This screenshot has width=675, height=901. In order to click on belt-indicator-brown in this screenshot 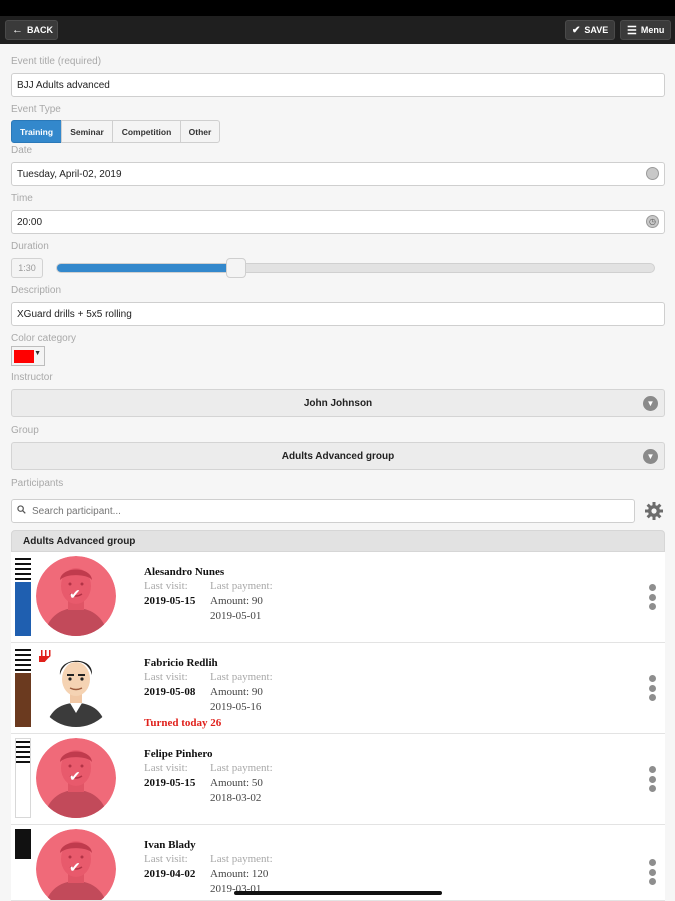, I will do `click(23, 687)`.